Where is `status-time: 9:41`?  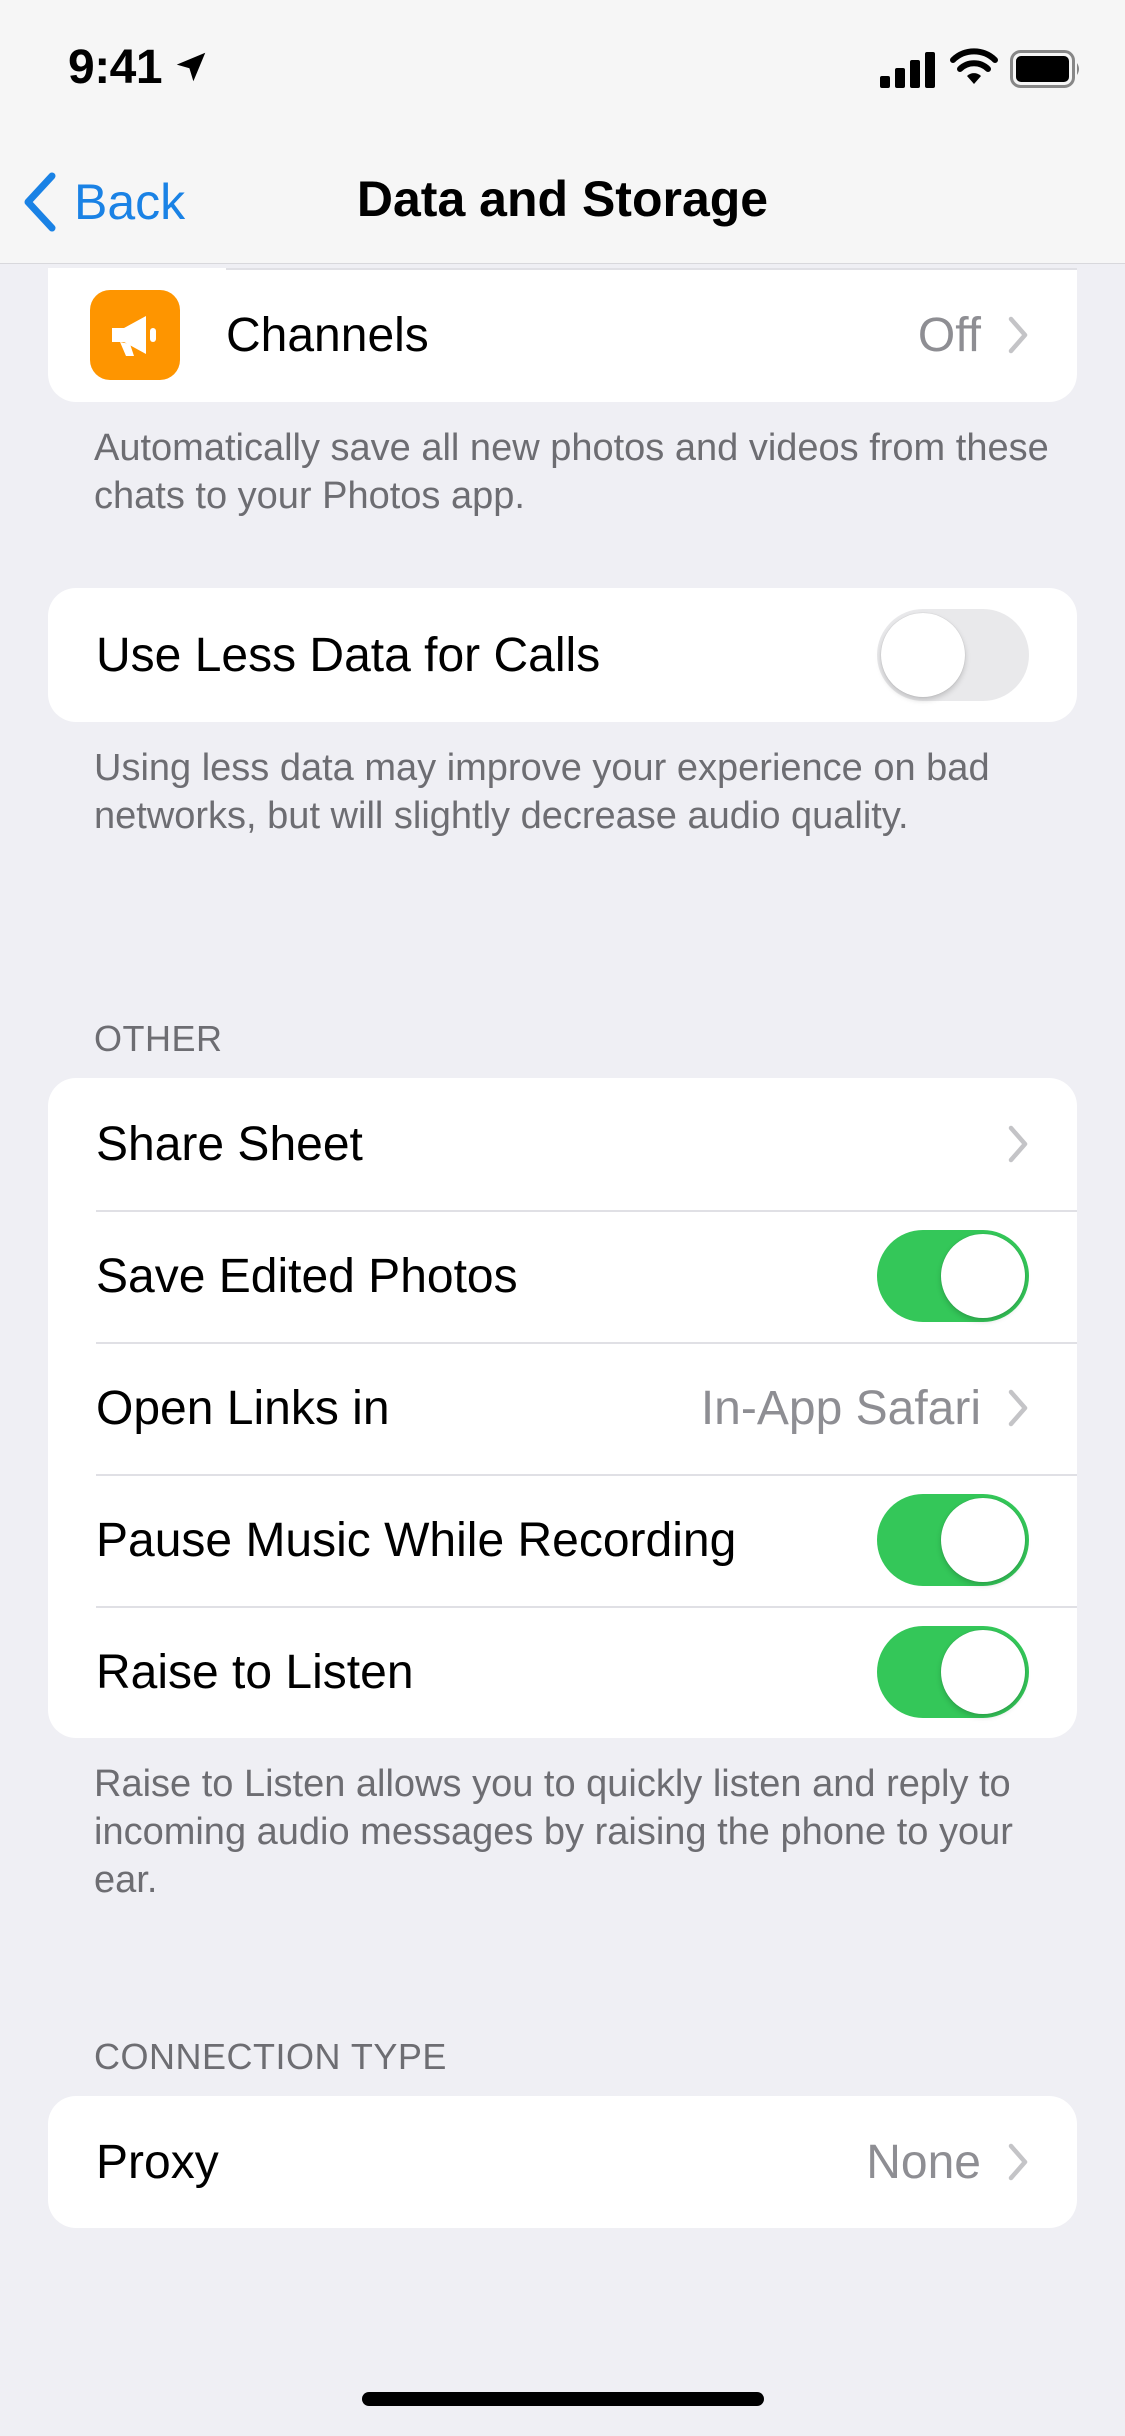 status-time: 9:41 is located at coordinates (115, 67).